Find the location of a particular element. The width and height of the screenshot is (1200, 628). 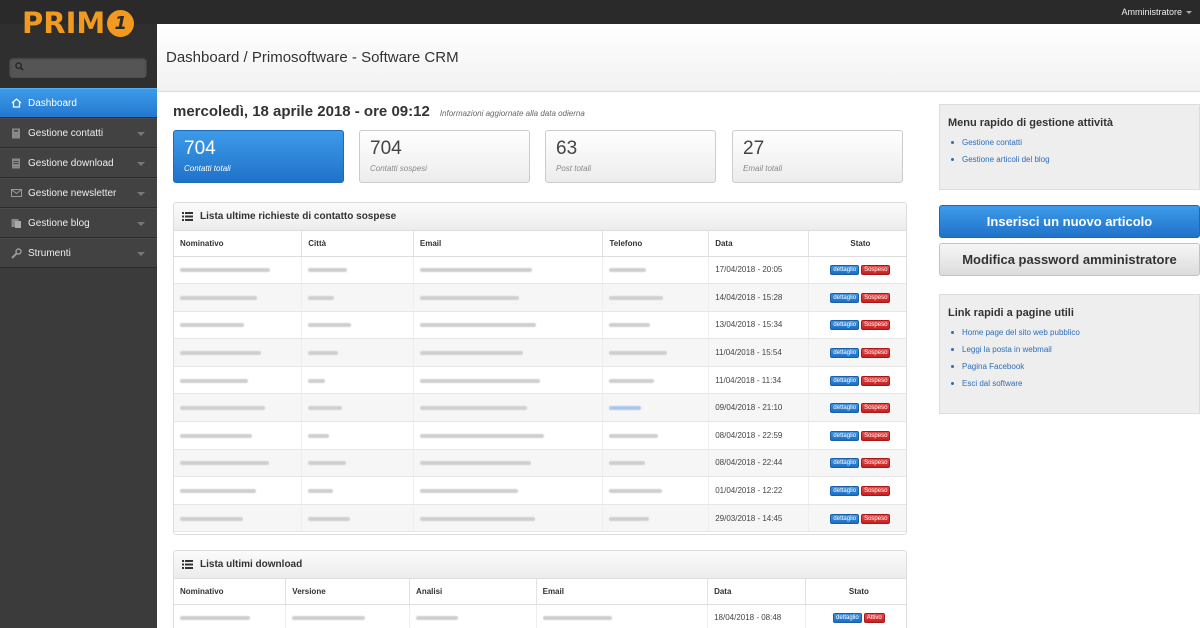

link-logout: Esci dal software is located at coordinates (1071, 387).